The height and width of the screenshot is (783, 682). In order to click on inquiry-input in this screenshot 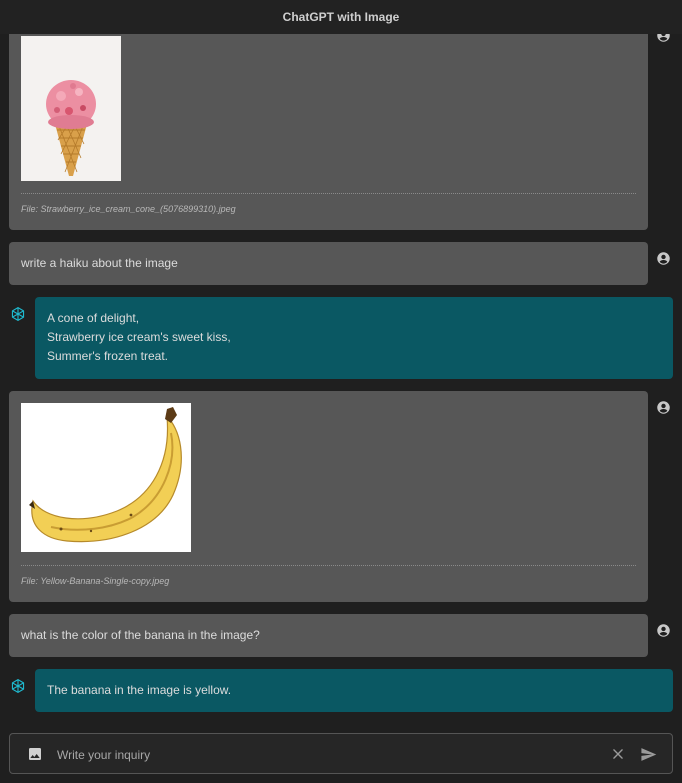, I will do `click(327, 755)`.